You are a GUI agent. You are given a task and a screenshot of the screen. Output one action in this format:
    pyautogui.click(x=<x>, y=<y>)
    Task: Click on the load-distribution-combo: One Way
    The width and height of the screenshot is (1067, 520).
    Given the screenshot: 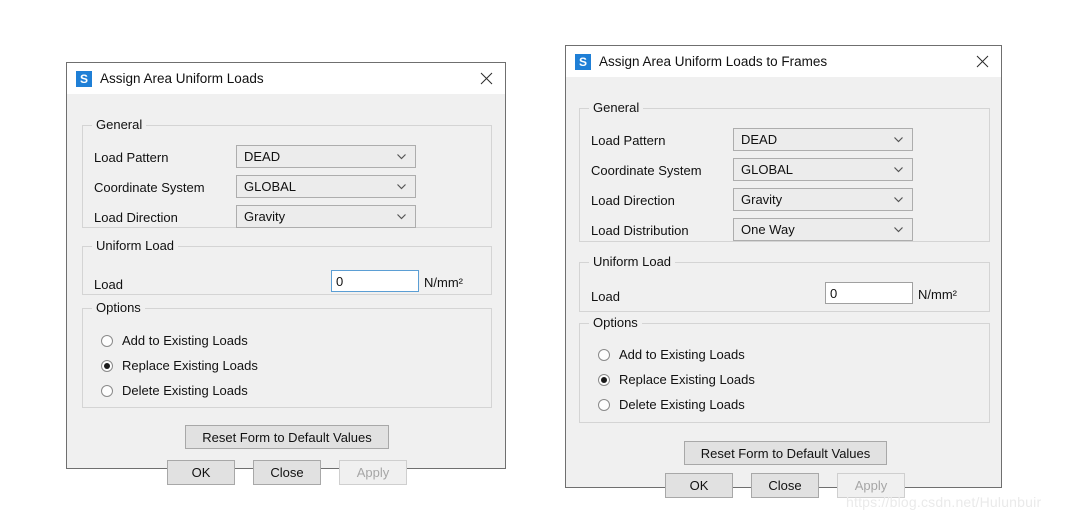 What is the action you would take?
    pyautogui.click(x=823, y=229)
    